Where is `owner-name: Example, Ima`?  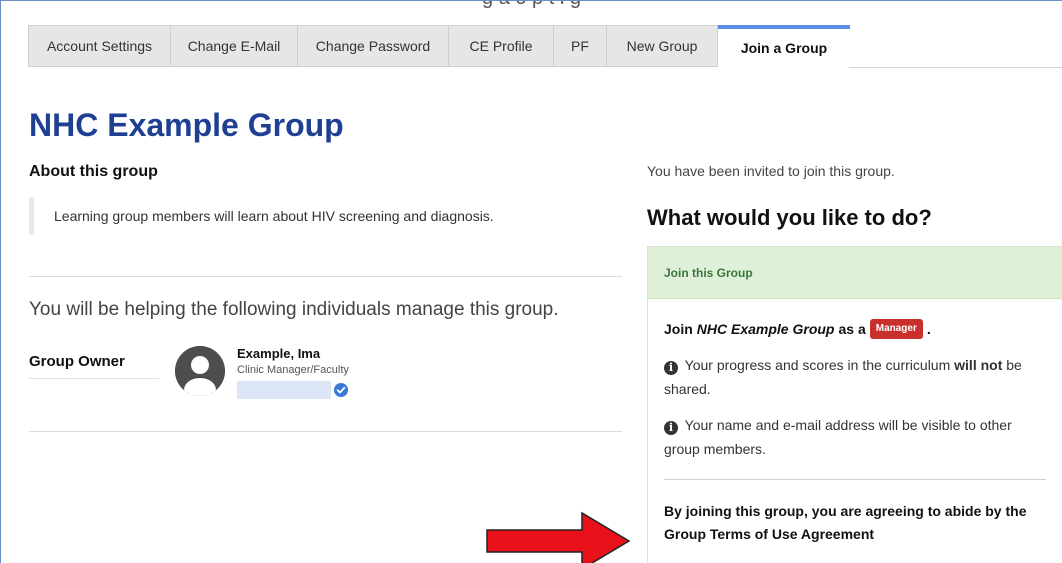
owner-name: Example, Ima is located at coordinates (278, 353).